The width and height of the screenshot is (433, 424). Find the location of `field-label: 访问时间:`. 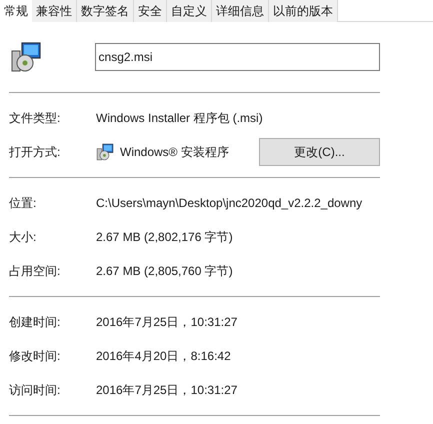

field-label: 访问时间: is located at coordinates (35, 390).